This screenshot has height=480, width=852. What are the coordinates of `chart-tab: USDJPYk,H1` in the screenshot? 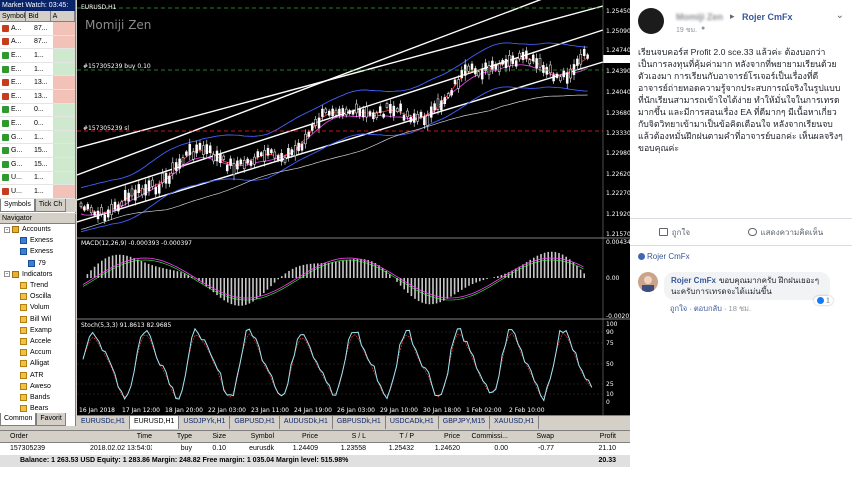 It's located at (205, 422).